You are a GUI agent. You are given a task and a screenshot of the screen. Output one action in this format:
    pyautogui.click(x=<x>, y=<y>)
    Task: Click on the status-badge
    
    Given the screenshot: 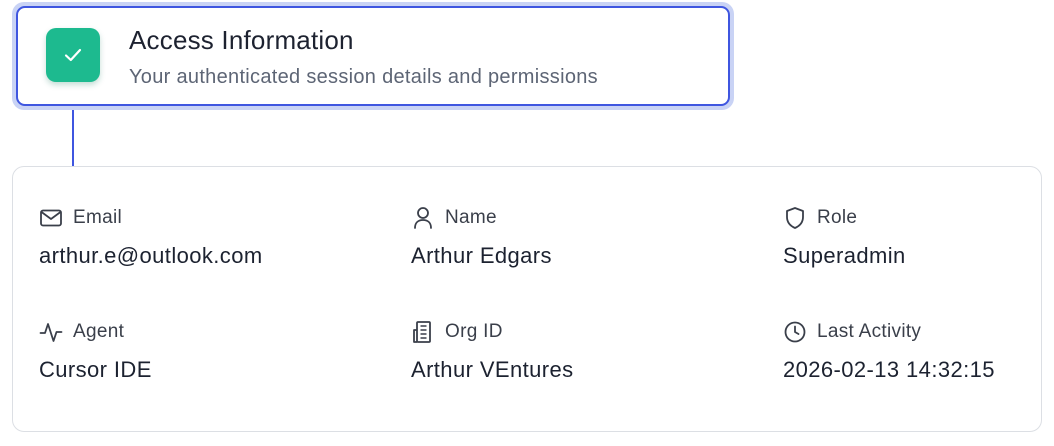 What is the action you would take?
    pyautogui.click(x=73, y=55)
    